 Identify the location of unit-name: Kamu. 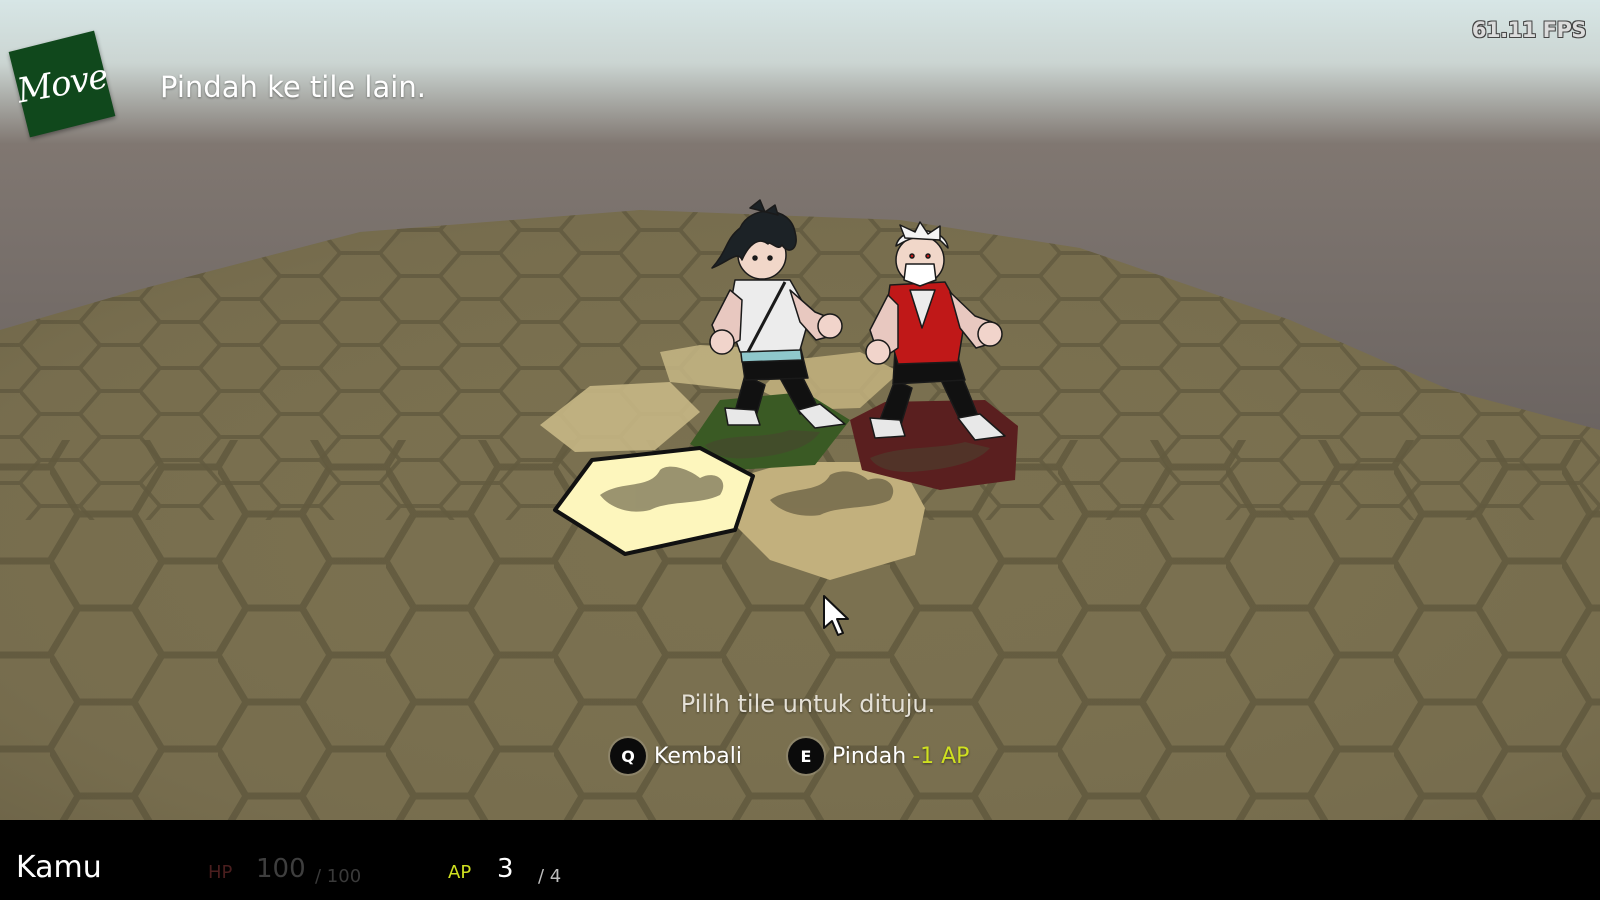
(59, 867).